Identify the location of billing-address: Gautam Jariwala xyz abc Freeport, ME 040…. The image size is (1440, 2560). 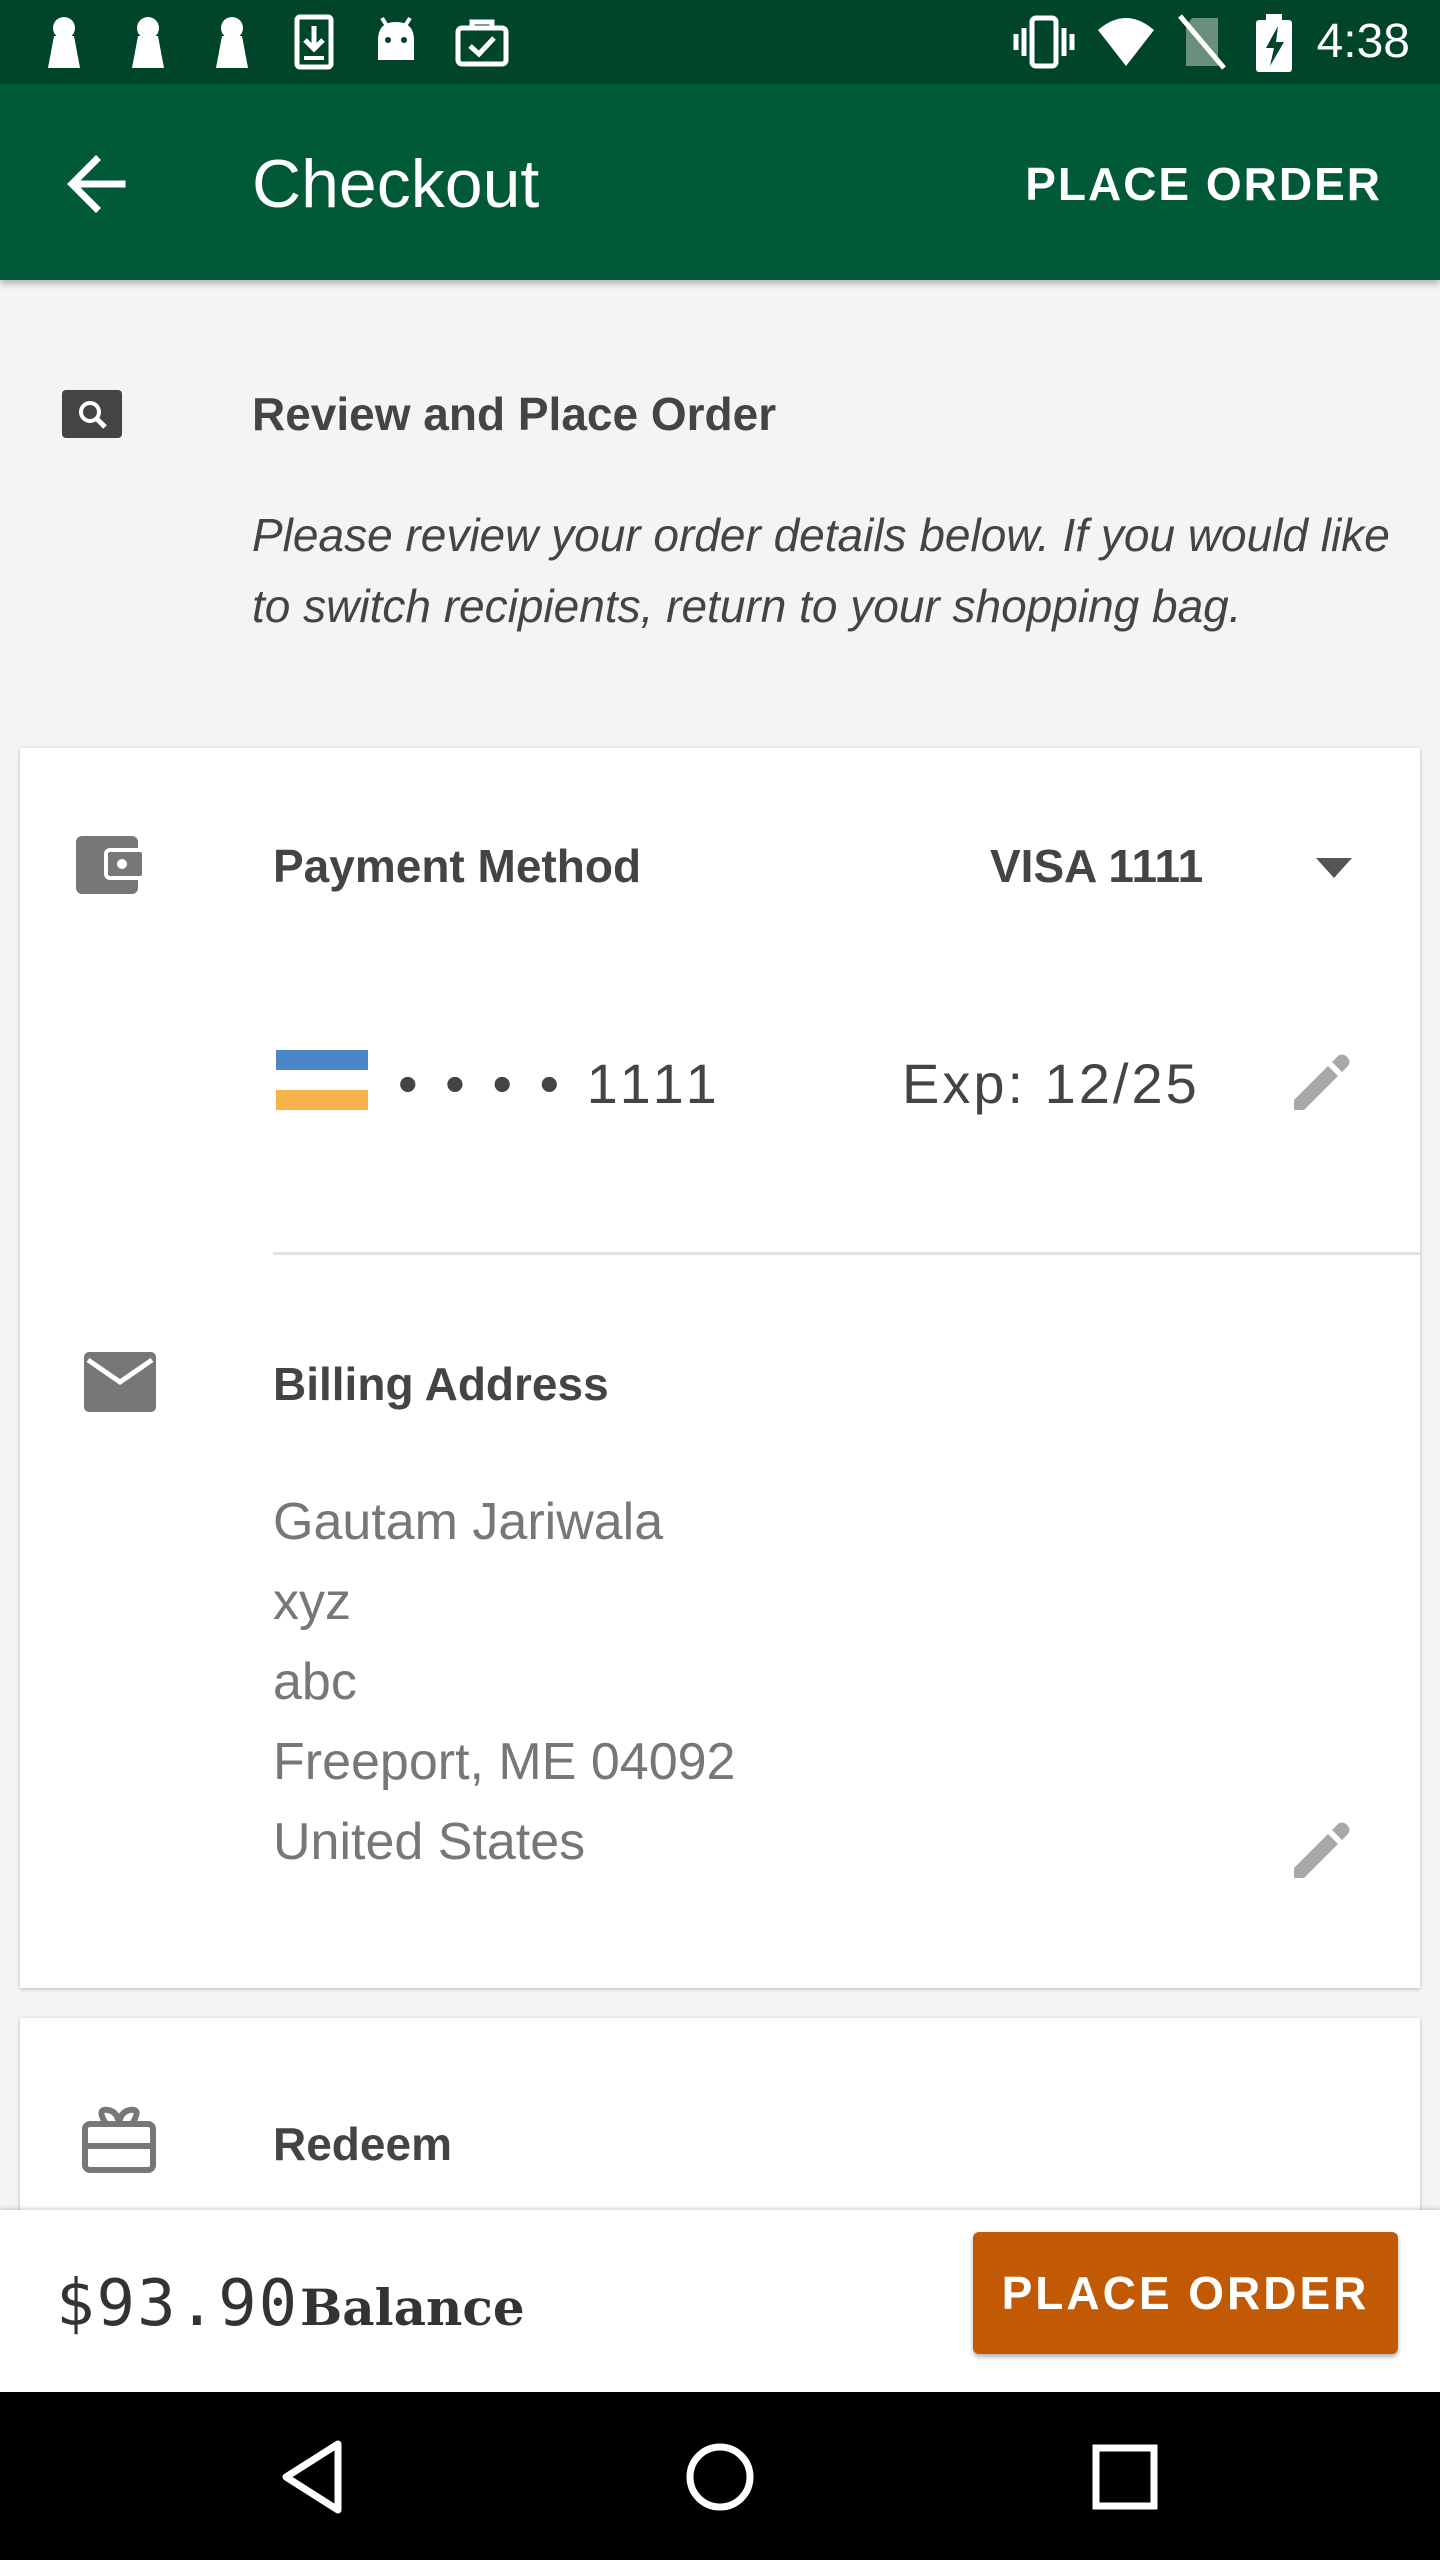
(504, 1682).